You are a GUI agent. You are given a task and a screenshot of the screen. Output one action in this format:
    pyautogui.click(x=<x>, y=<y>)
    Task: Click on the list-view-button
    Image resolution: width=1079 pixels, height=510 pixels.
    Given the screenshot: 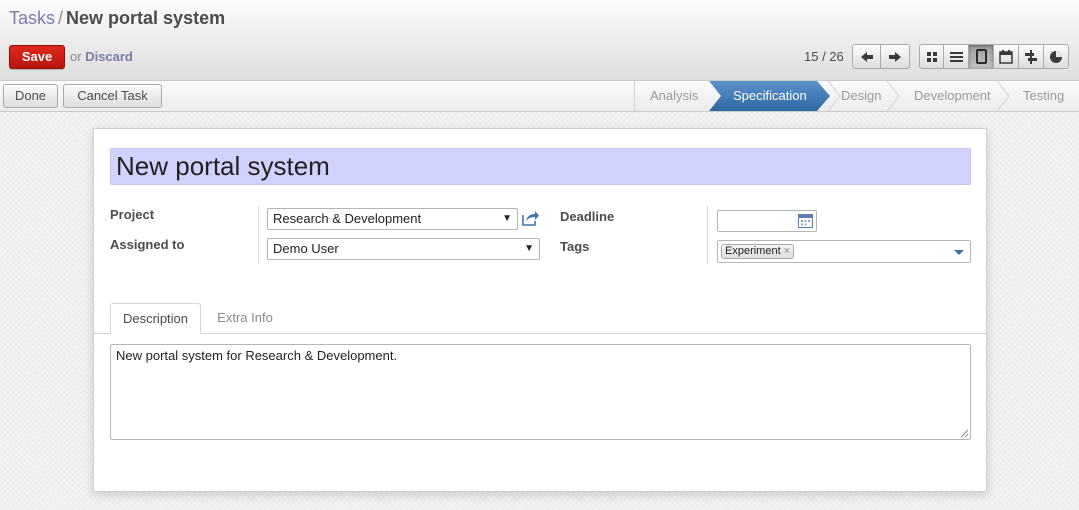 What is the action you would take?
    pyautogui.click(x=956, y=56)
    